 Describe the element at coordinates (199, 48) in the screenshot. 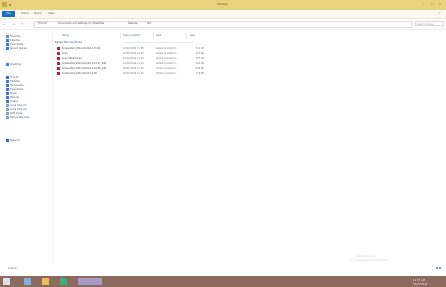

I see `file-size: 312 KB` at that location.